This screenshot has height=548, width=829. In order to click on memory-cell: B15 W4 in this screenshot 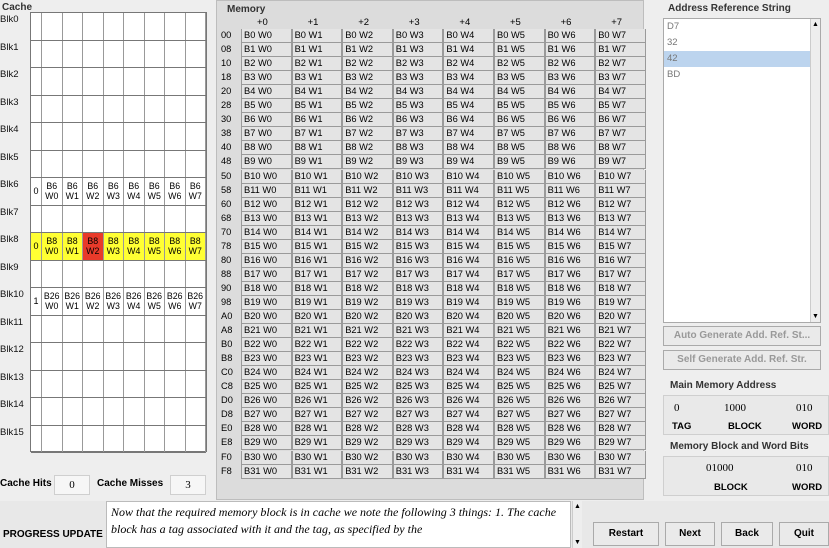, I will do `click(468, 246)`.